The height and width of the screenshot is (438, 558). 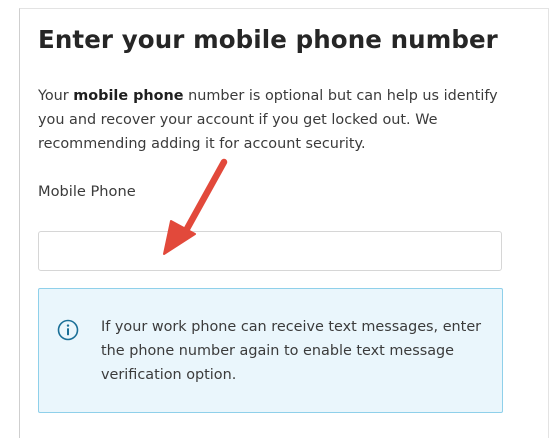 I want to click on mobile-phone-input, so click(x=270, y=251).